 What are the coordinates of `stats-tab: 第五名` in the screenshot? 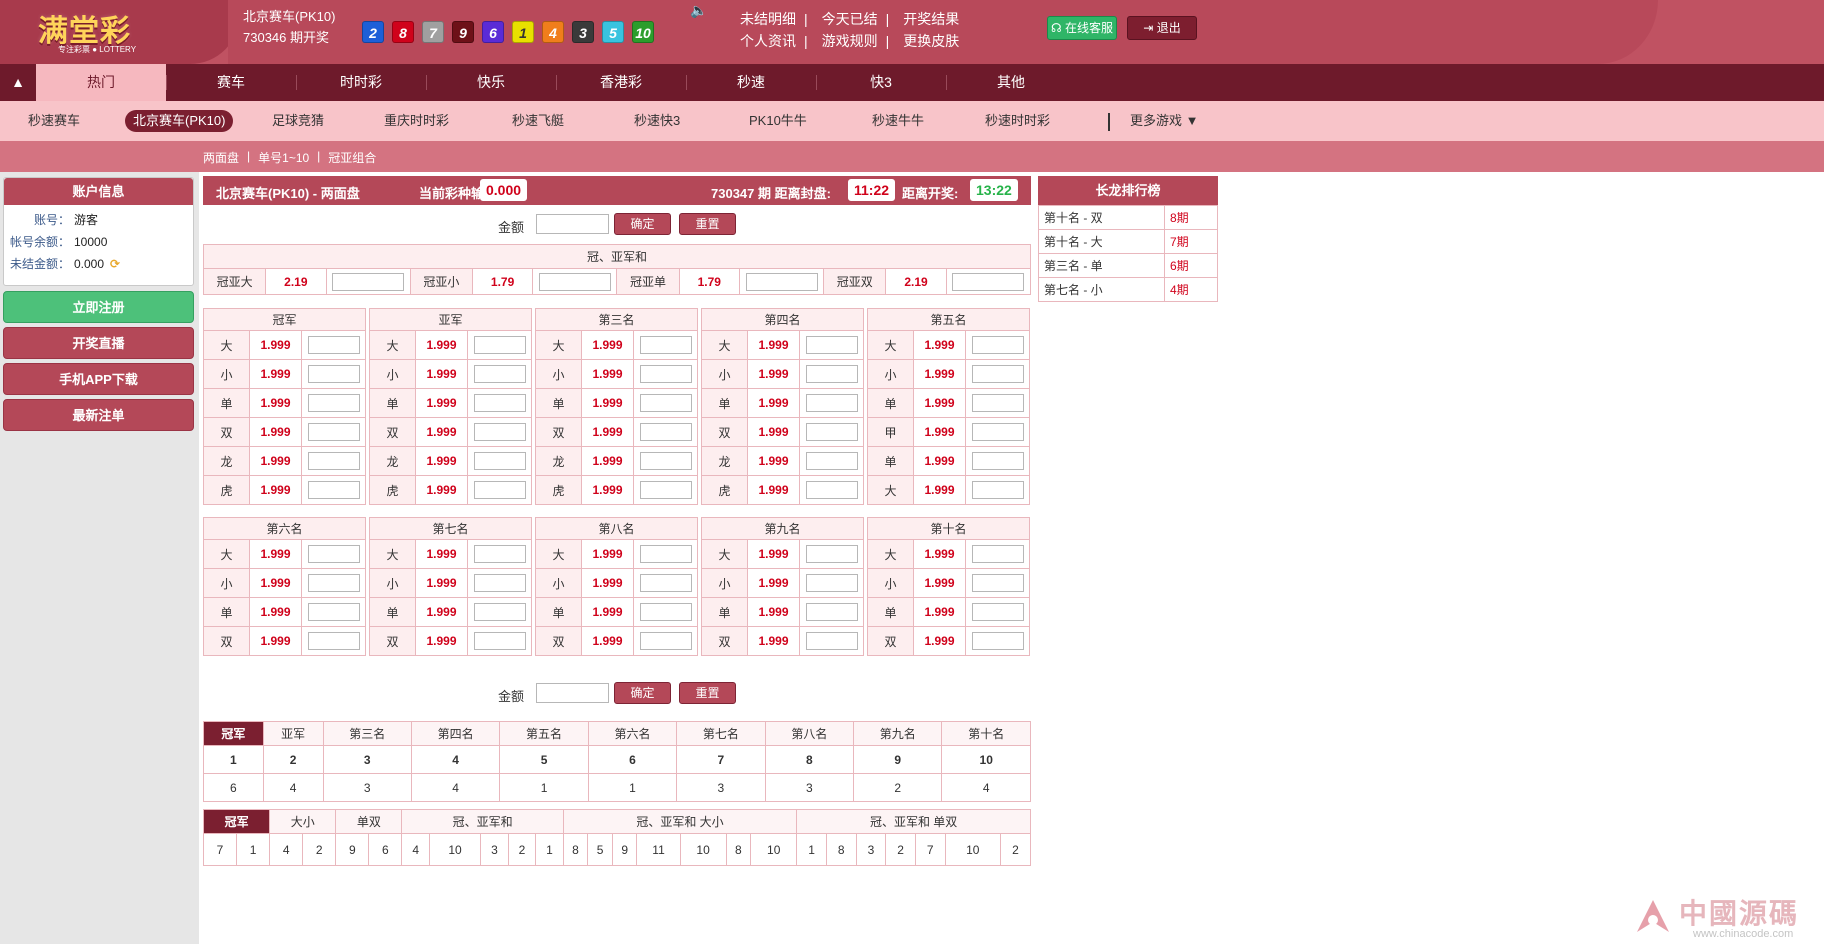 It's located at (544, 733).